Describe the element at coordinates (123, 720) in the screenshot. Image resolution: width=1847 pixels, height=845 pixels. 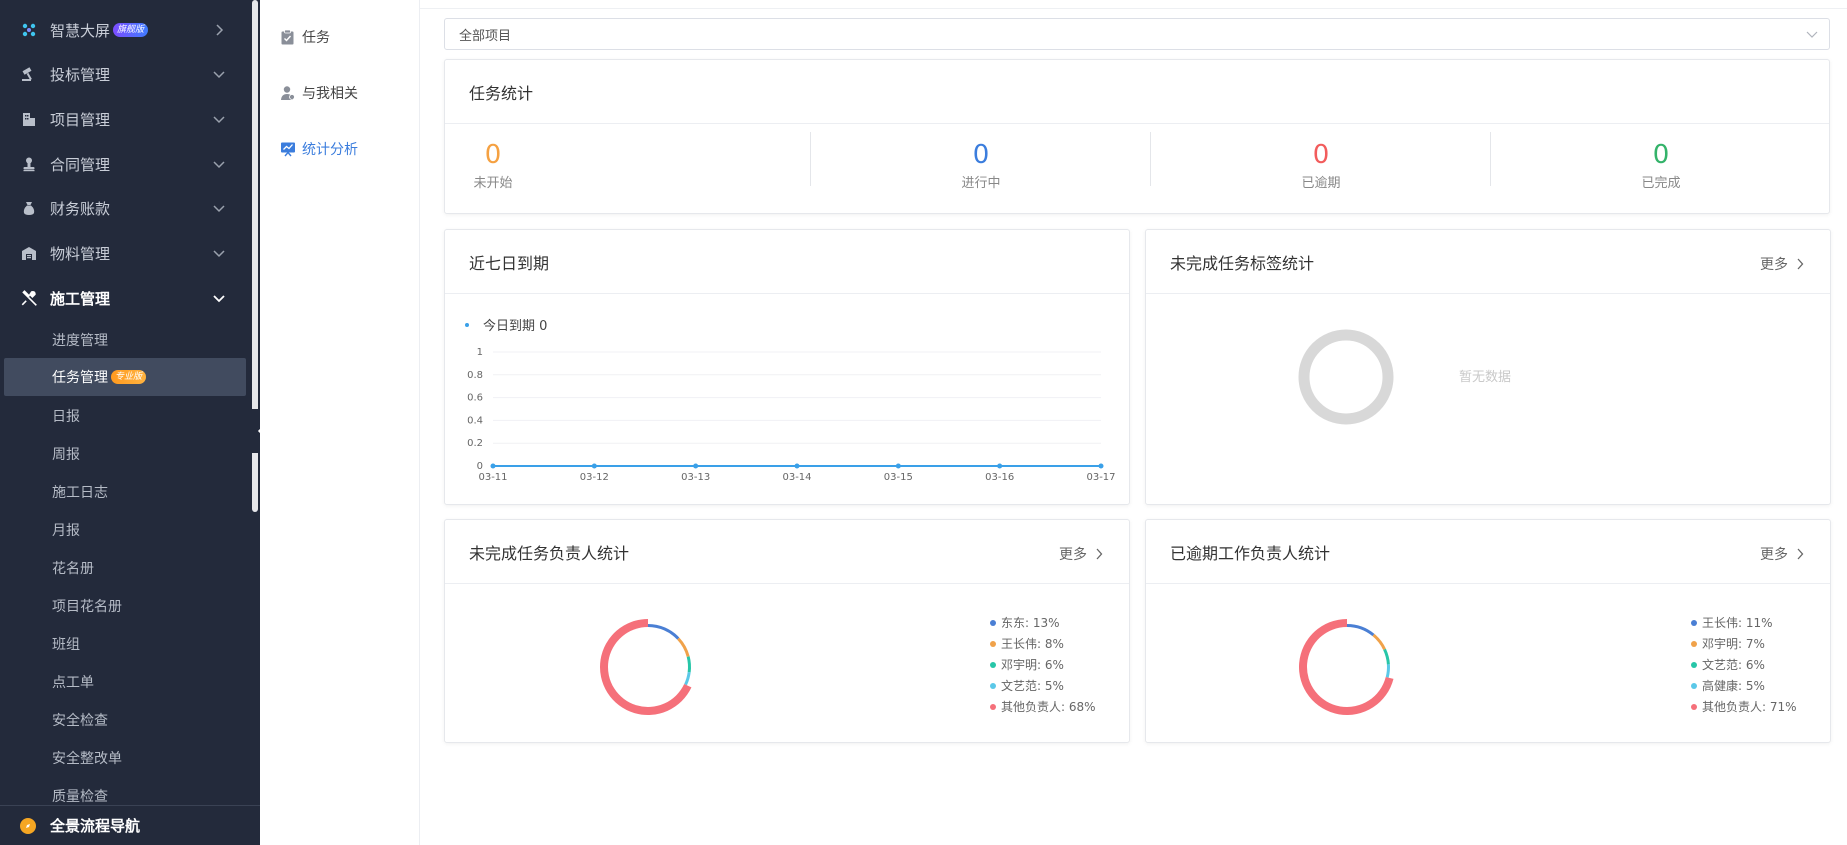
I see `sub-safety-check: 安全检查` at that location.